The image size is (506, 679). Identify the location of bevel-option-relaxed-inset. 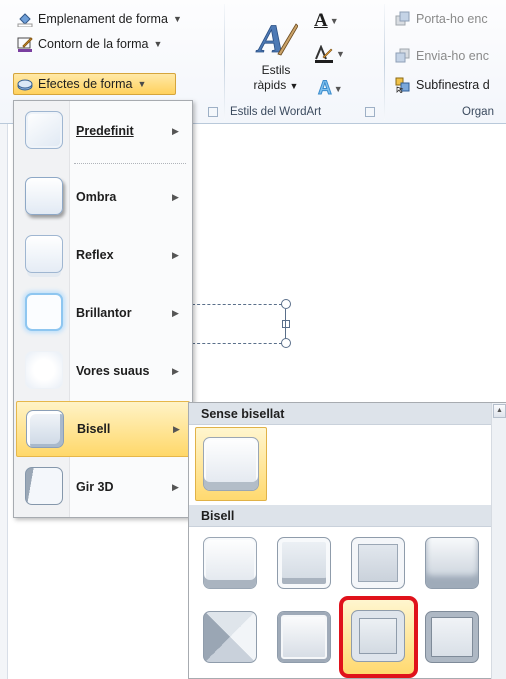
(303, 562).